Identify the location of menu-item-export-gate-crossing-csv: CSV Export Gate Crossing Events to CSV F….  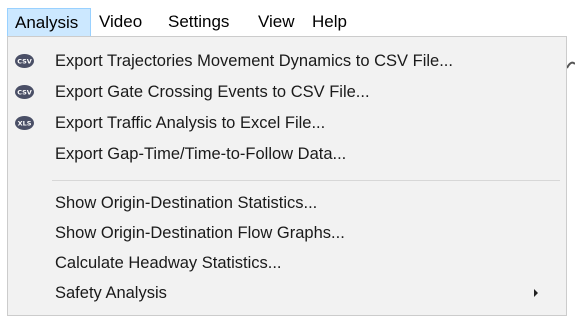
(287, 92).